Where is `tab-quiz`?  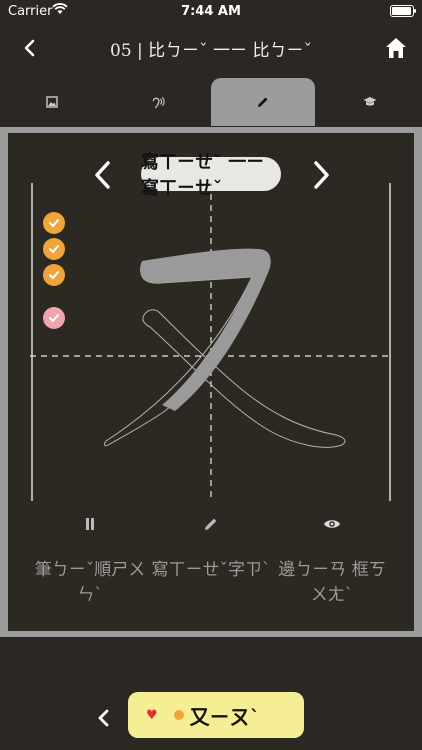 tab-quiz is located at coordinates (370, 102).